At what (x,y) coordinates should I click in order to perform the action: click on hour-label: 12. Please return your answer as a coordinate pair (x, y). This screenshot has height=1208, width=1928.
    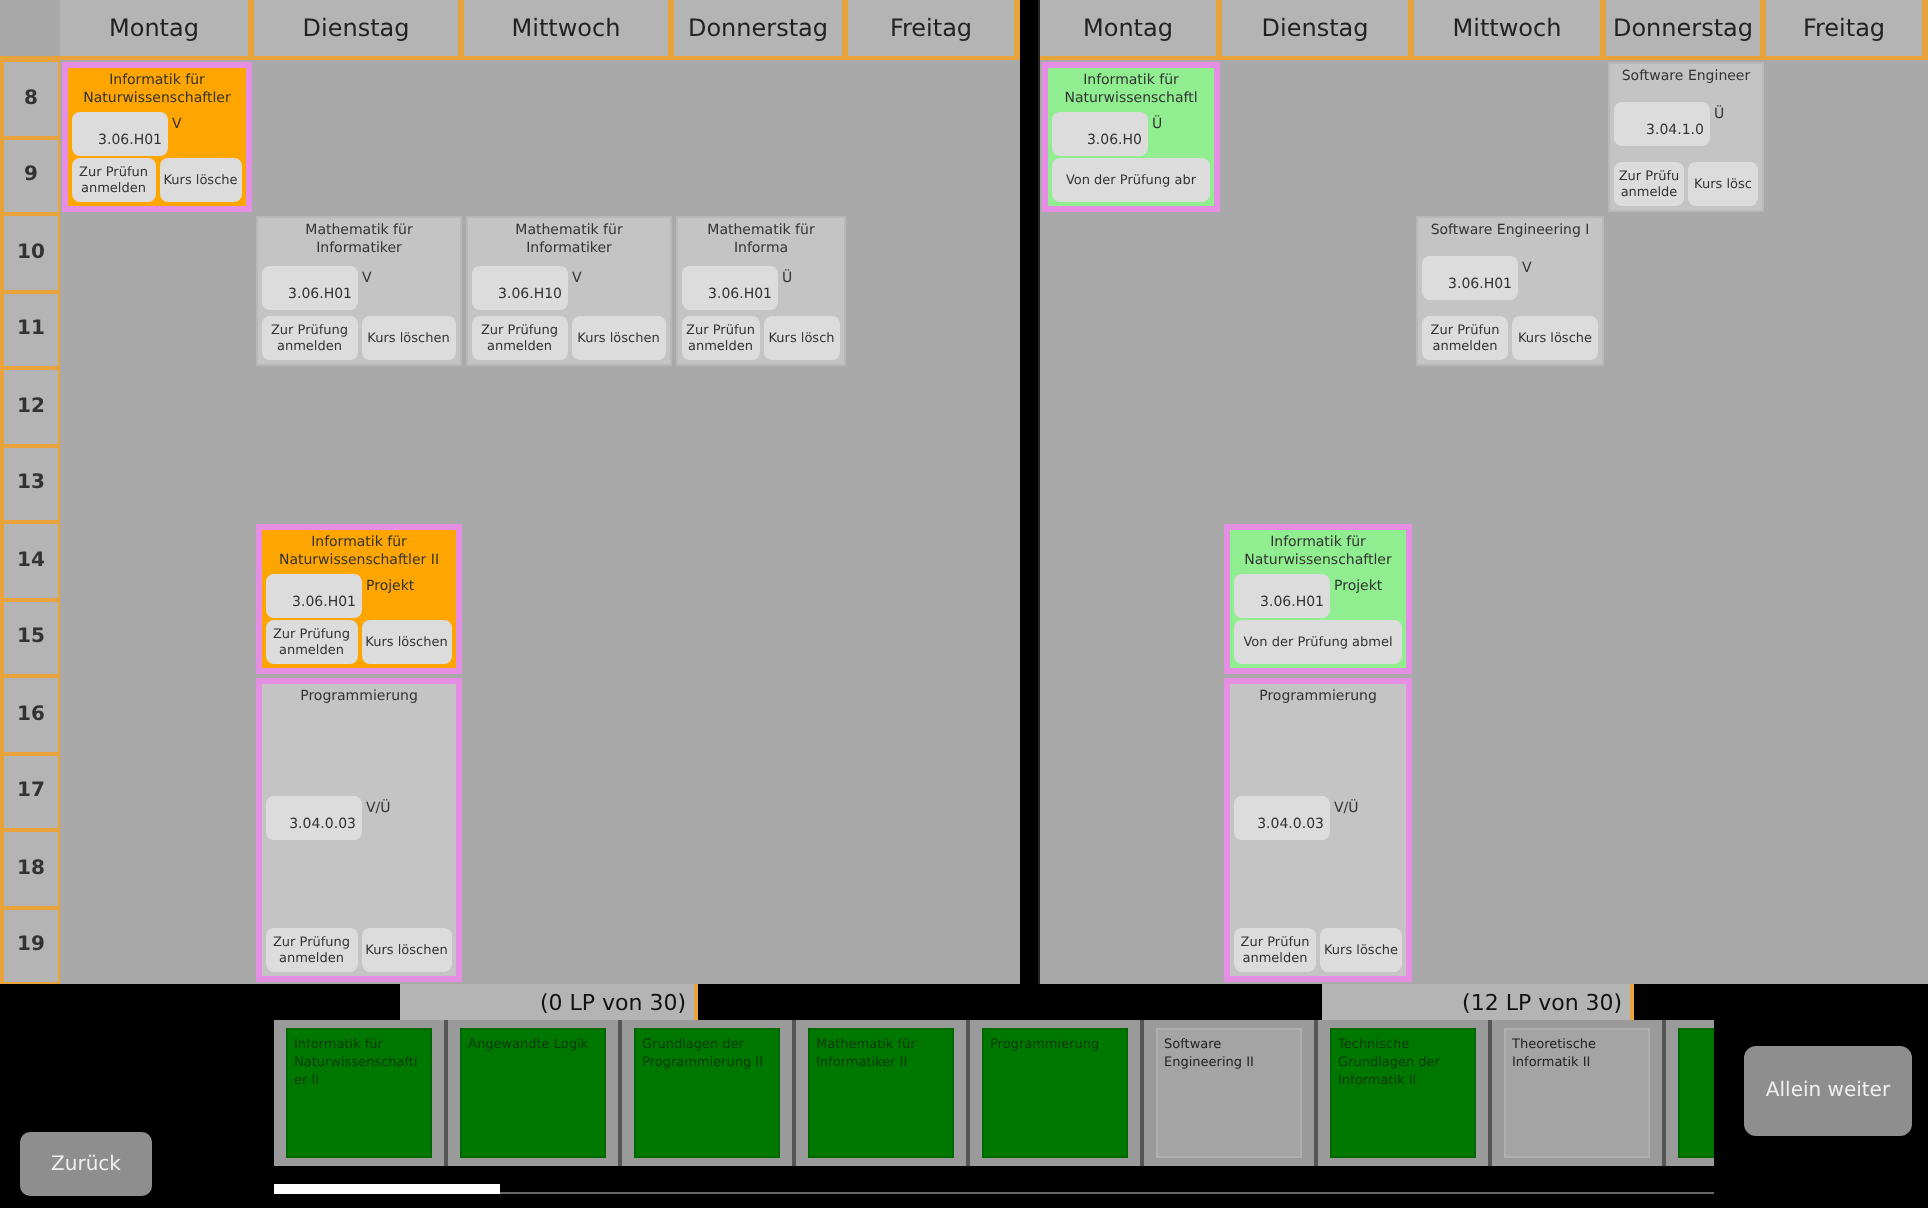
    Looking at the image, I should click on (30, 406).